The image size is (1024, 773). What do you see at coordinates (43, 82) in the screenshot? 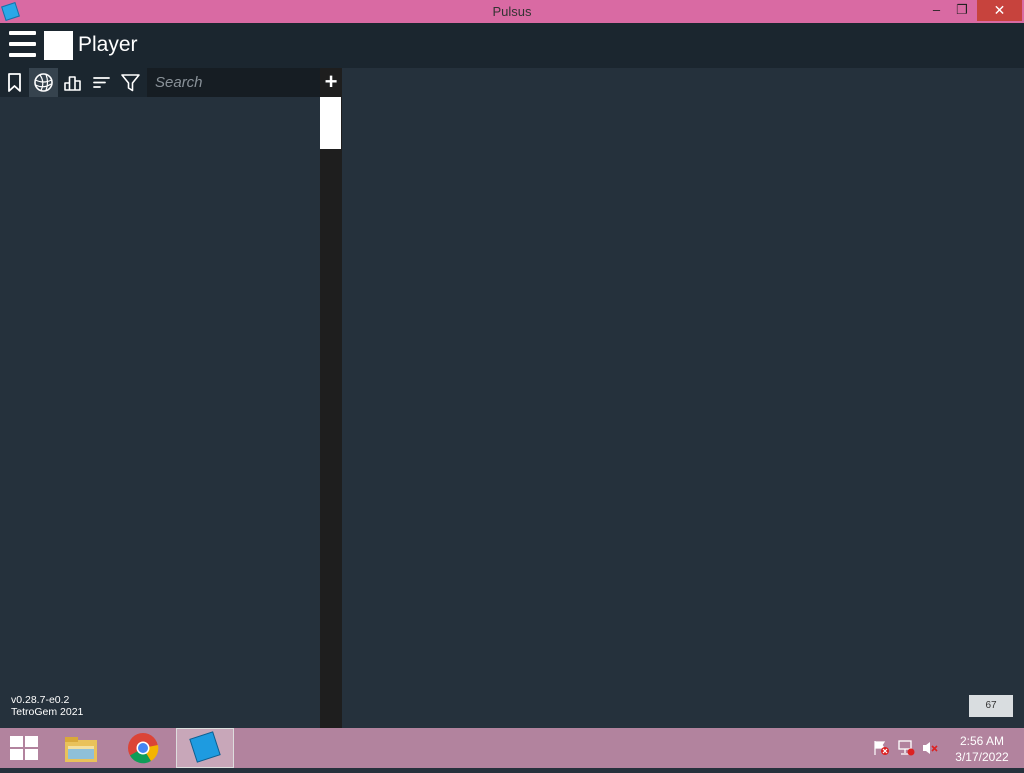
I see `globe-icon` at bounding box center [43, 82].